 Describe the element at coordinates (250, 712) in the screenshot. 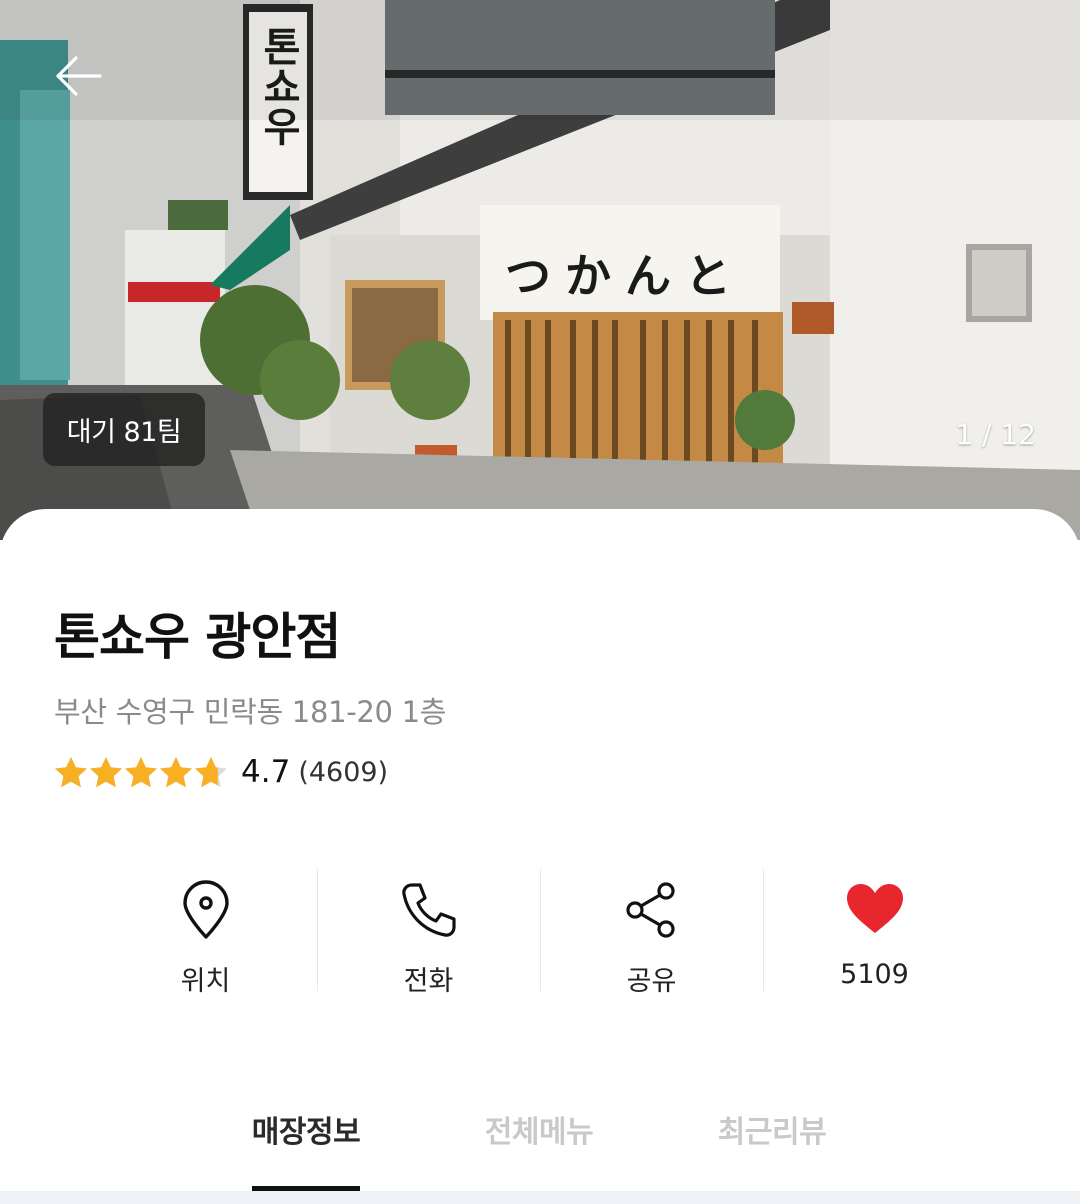

I see `store-address: 부산 수영구 민락동 181-20 1층` at that location.